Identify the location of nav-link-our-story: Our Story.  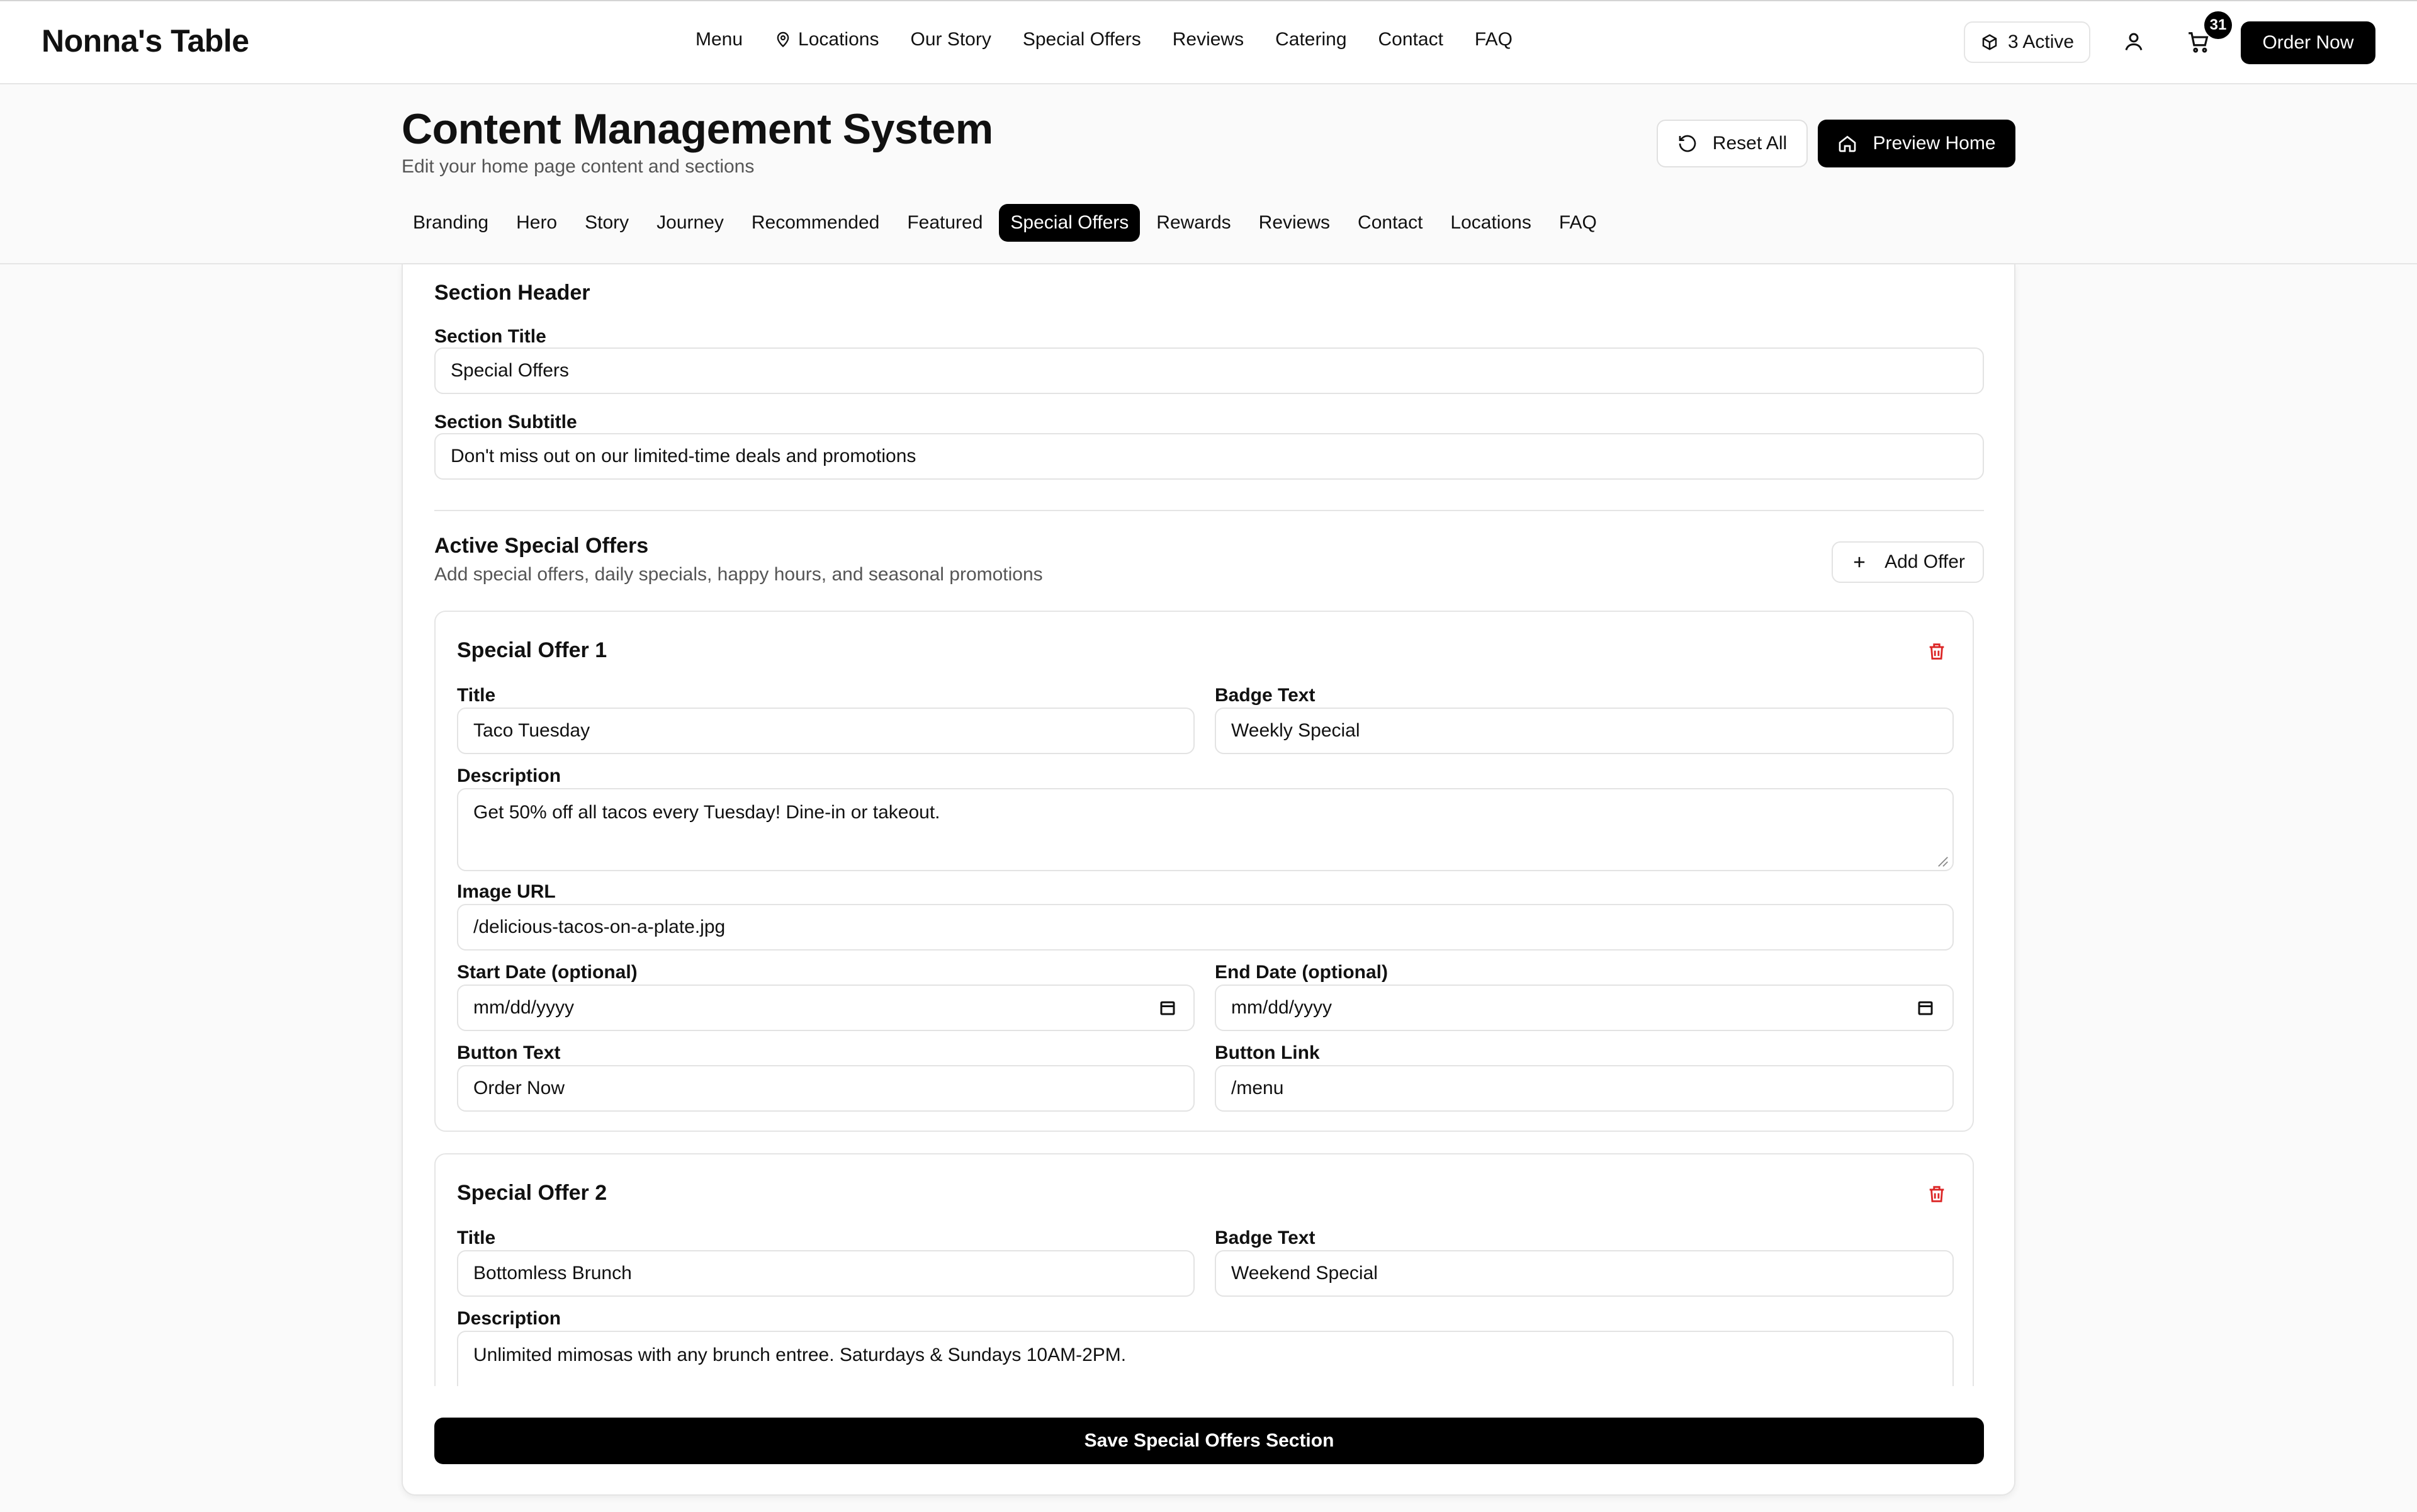
(950, 39).